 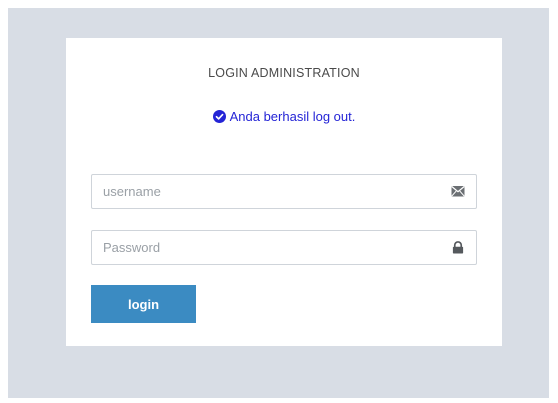 I want to click on login-button: login, so click(x=143, y=304).